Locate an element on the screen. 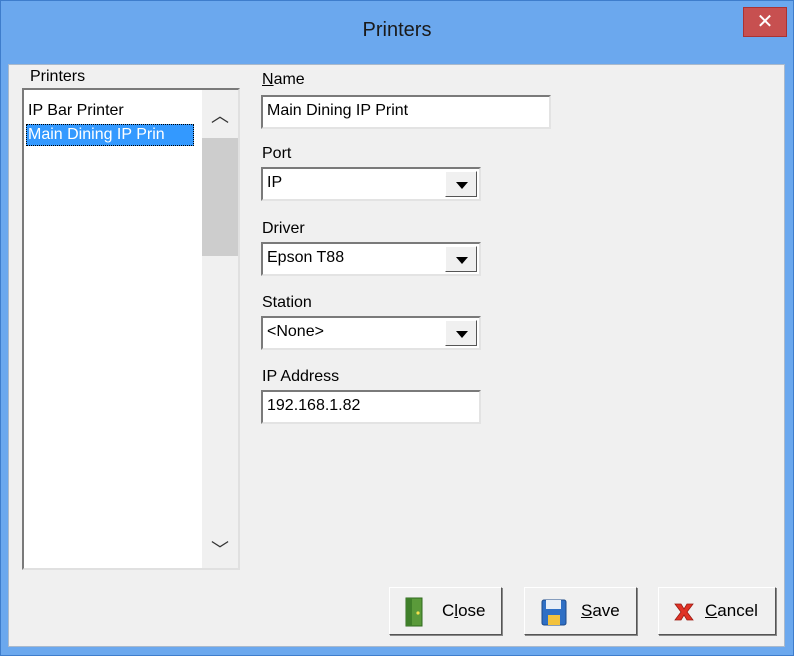 The image size is (794, 656). scroll-down-arrow-icon: ﹀ is located at coordinates (220, 551).